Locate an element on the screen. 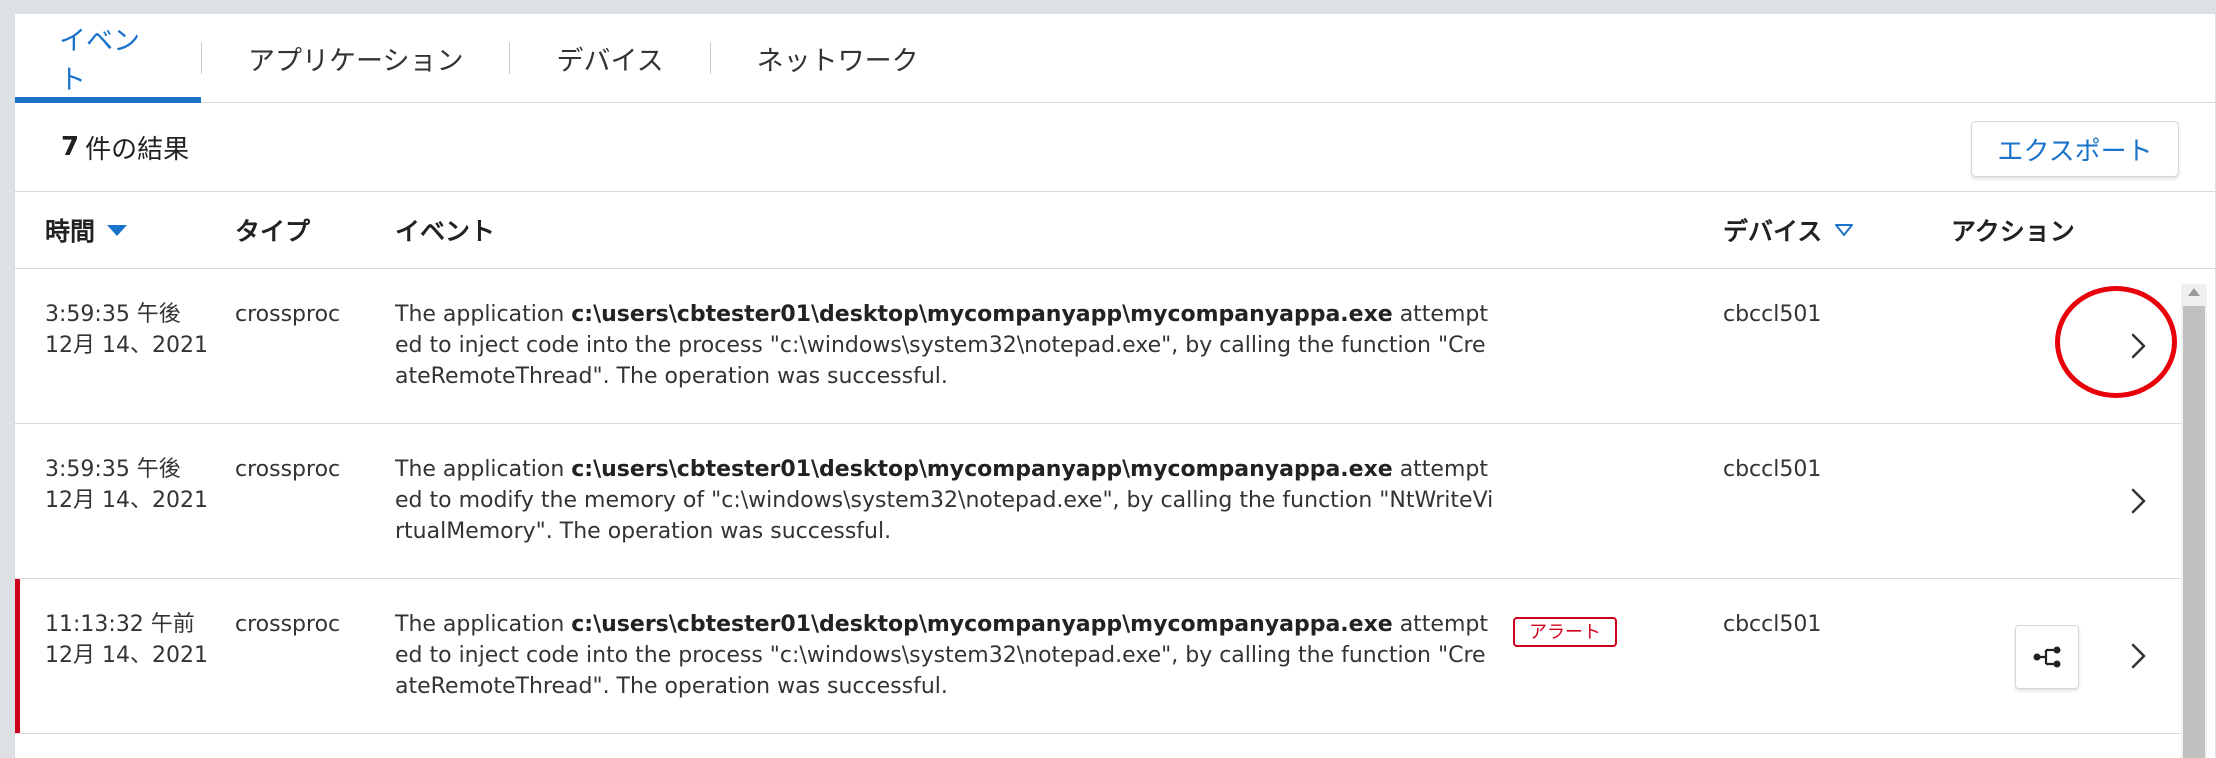 This screenshot has height=758, width=2216. tab-bar: イベント アプリケーション デバイス ネットワーク is located at coordinates (1115, 58).